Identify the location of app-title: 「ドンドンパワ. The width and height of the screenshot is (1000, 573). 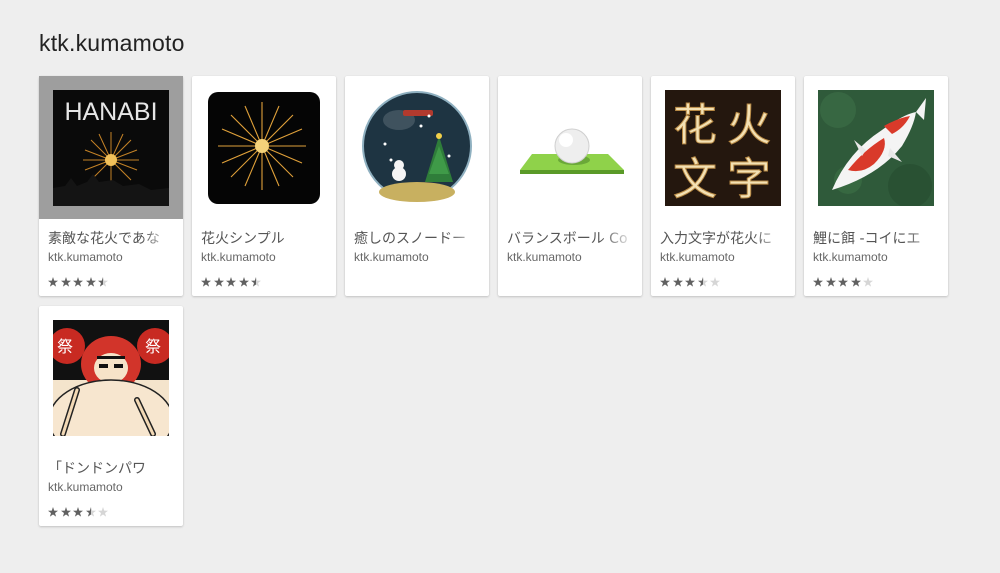
(112, 468).